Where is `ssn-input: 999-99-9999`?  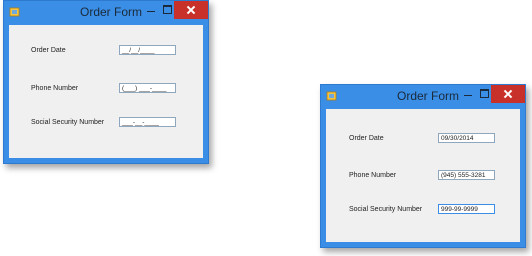 ssn-input: 999-99-9999 is located at coordinates (466, 209).